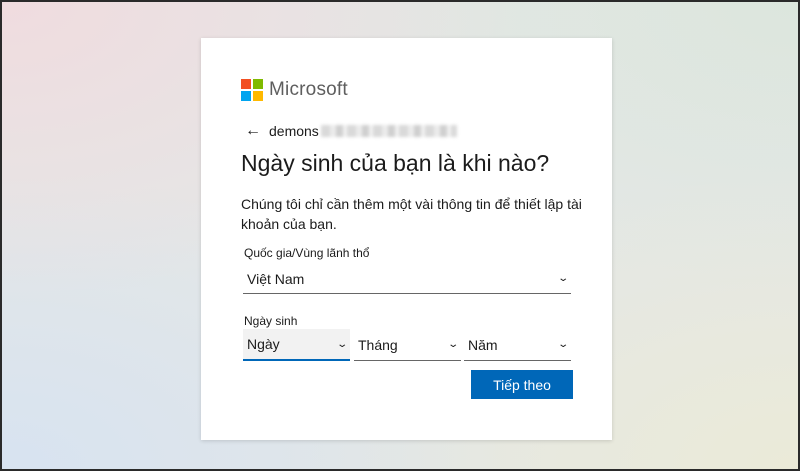 The height and width of the screenshot is (471, 800). Describe the element at coordinates (271, 321) in the screenshot. I see `birthdate-label: Ngày sinh` at that location.